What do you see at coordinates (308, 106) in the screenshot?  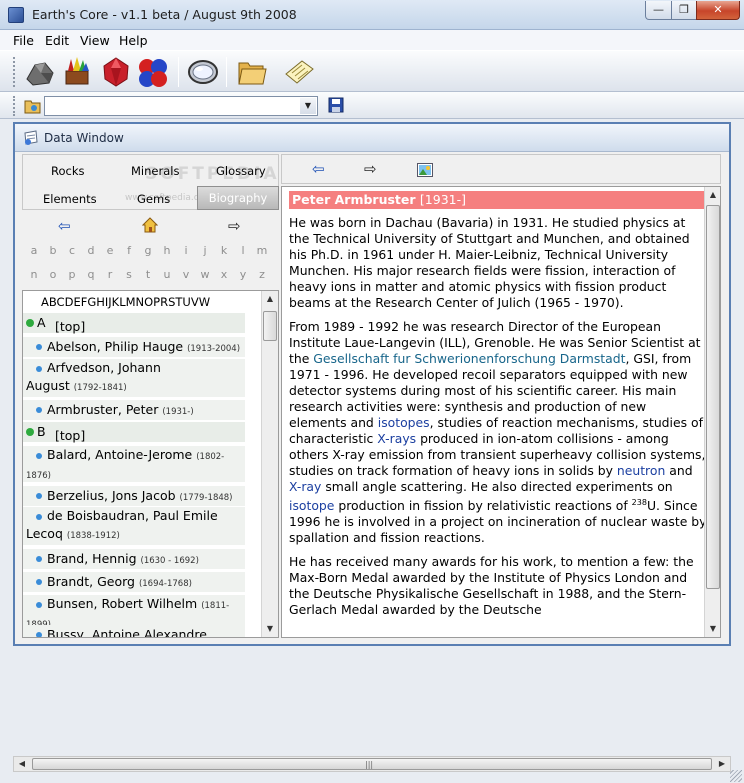 I see `chevron-down-icon: ▼` at bounding box center [308, 106].